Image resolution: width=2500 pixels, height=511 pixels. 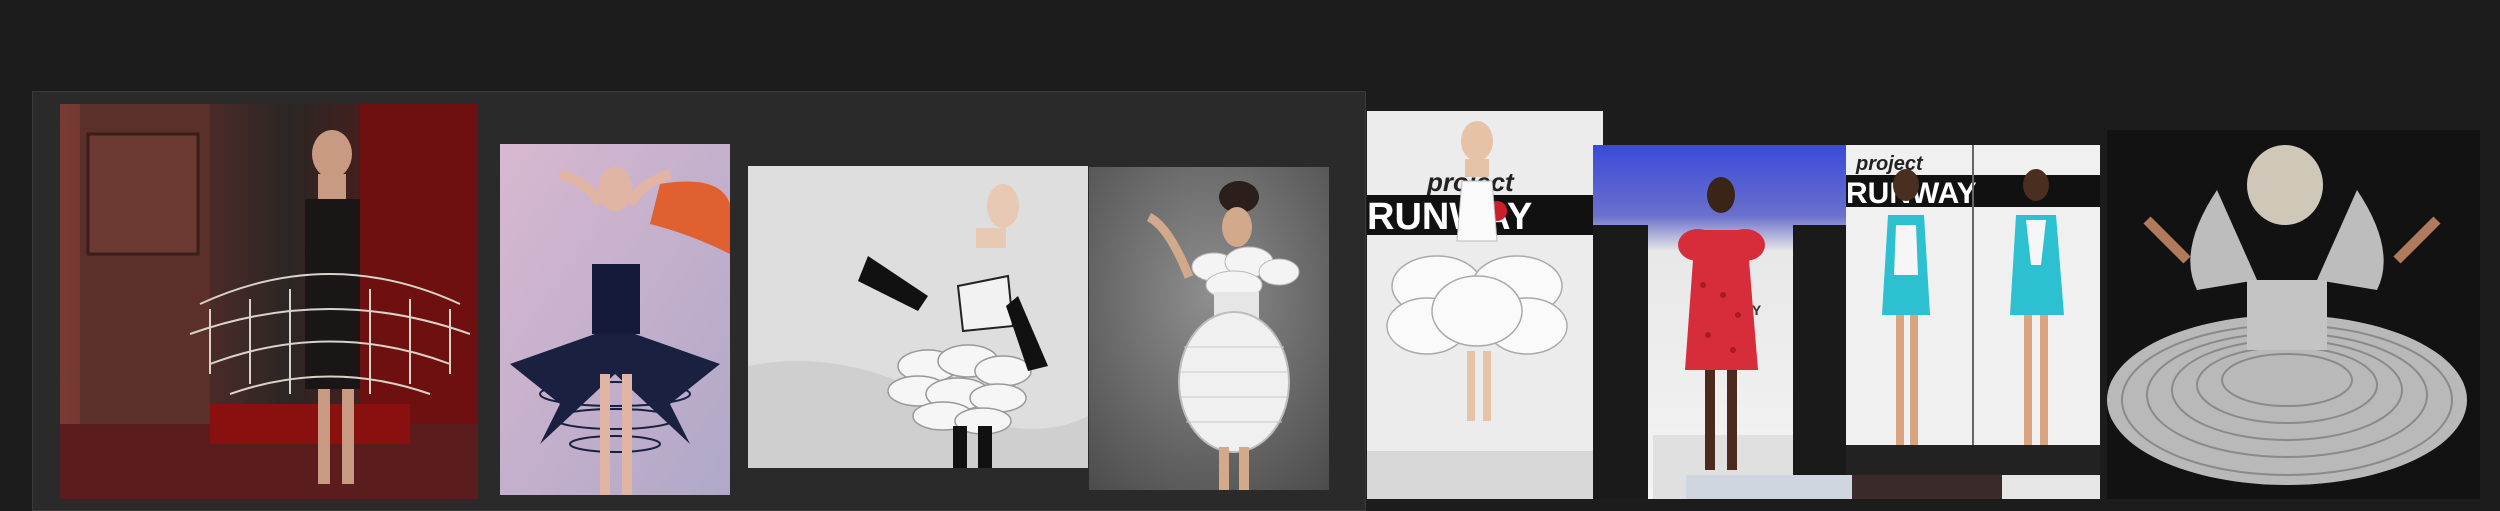 I want to click on photo-black-cage-dress, so click(x=615, y=319).